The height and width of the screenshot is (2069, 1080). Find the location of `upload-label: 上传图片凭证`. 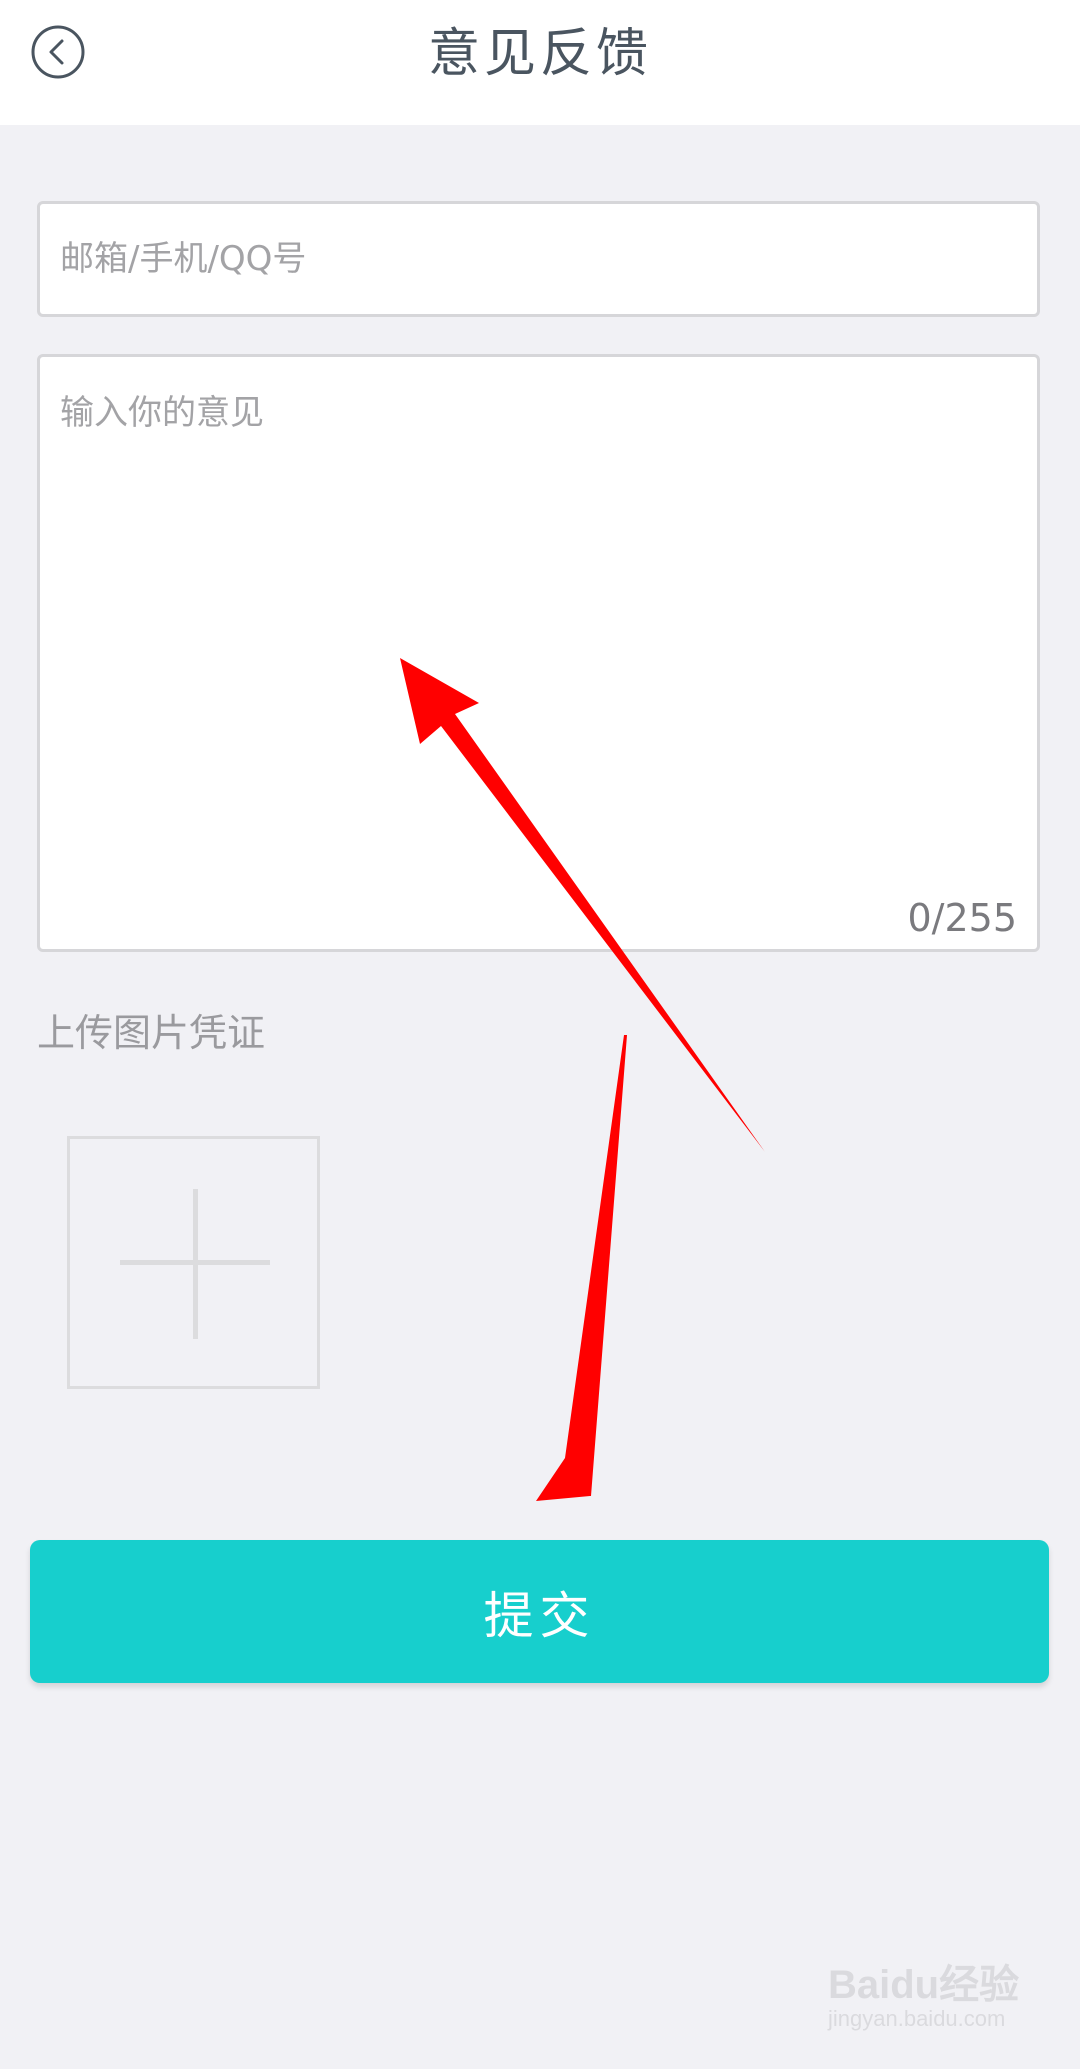

upload-label: 上传图片凭证 is located at coordinates (151, 1033).